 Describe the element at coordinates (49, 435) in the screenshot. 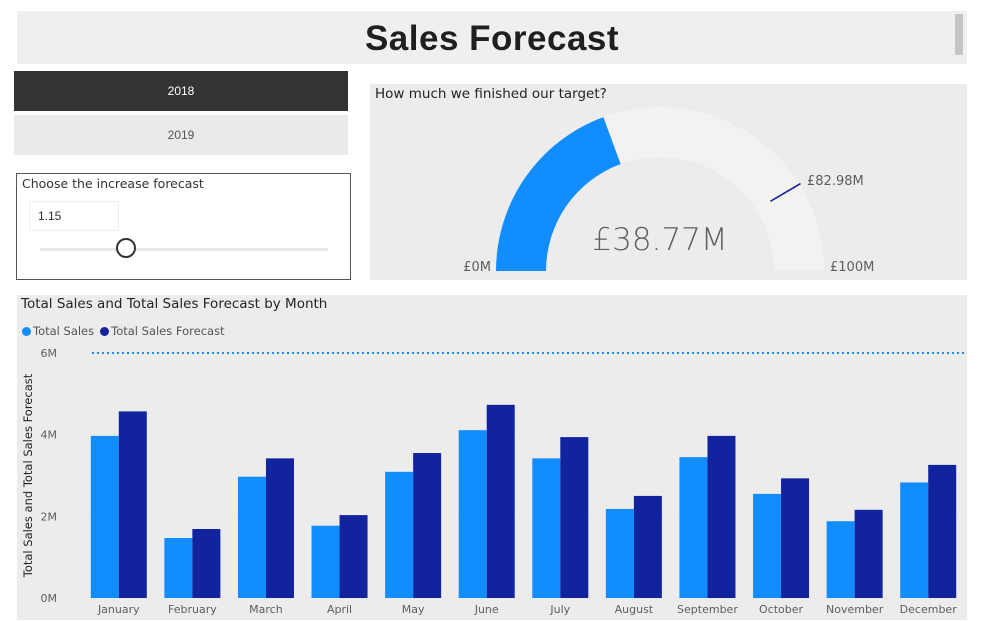

I see `y-tick-label: 4M` at that location.